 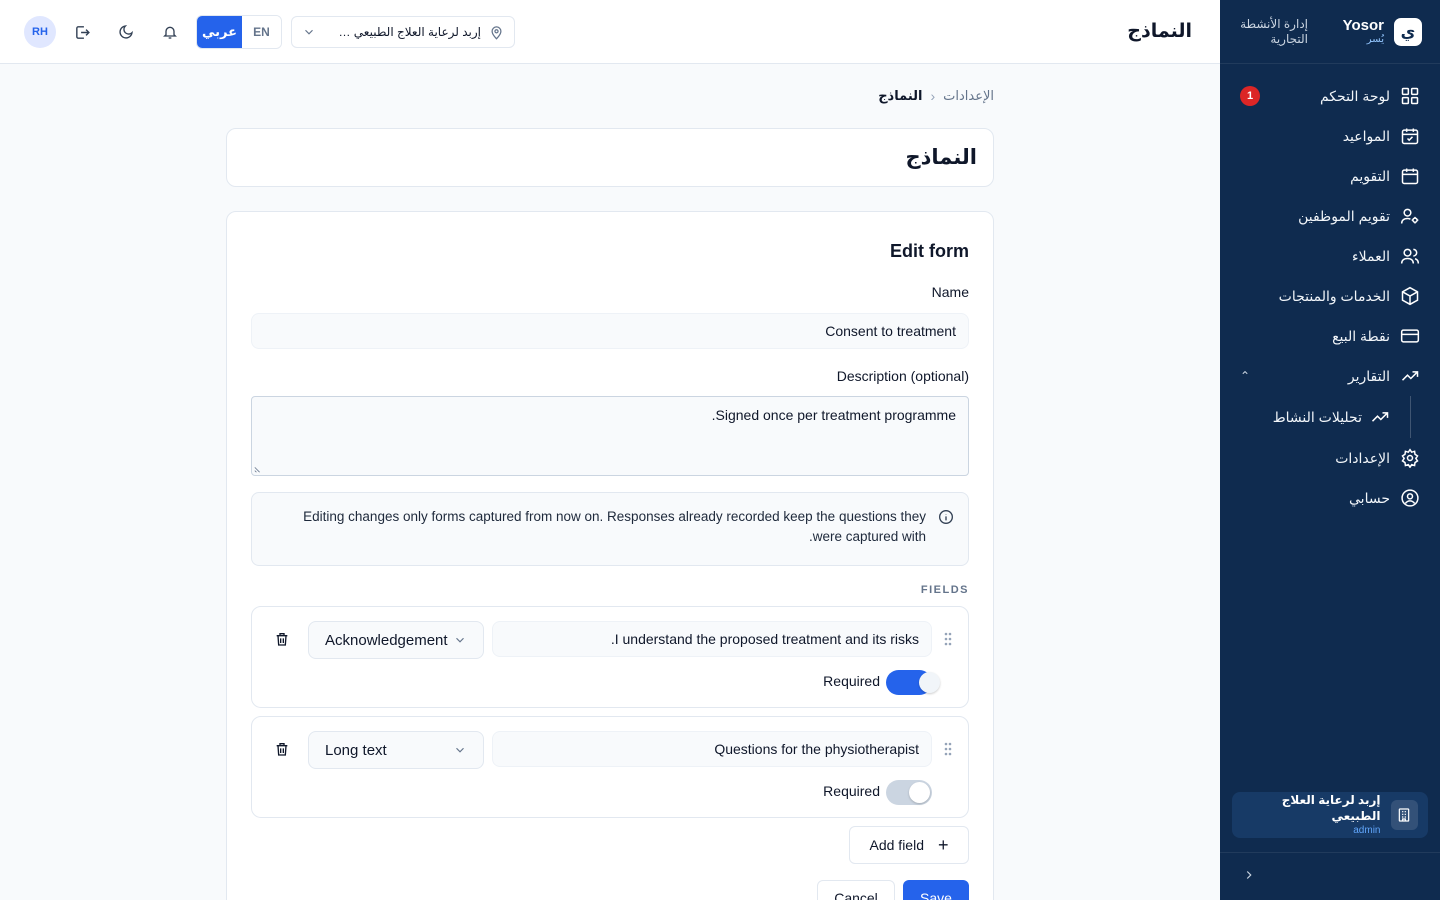 What do you see at coordinates (1344, 215) in the screenshot?
I see `sidebar-item-label: تقويم الموظفين` at bounding box center [1344, 215].